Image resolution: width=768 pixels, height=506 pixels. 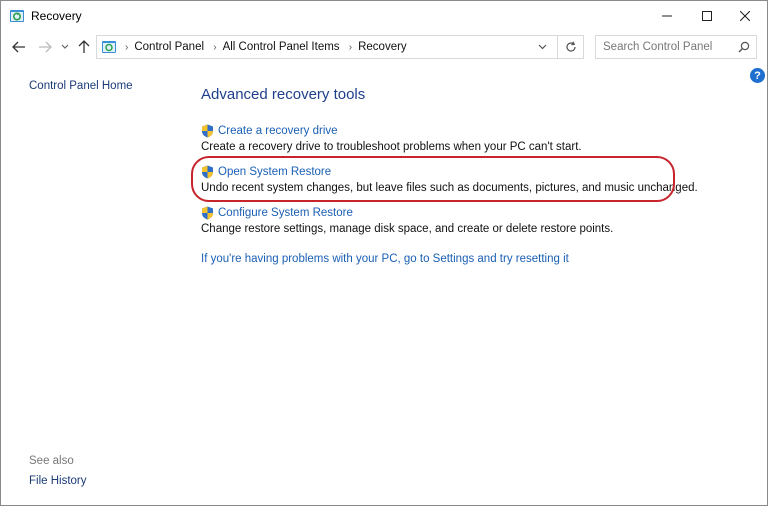 I want to click on minimize-button, so click(x=667, y=16).